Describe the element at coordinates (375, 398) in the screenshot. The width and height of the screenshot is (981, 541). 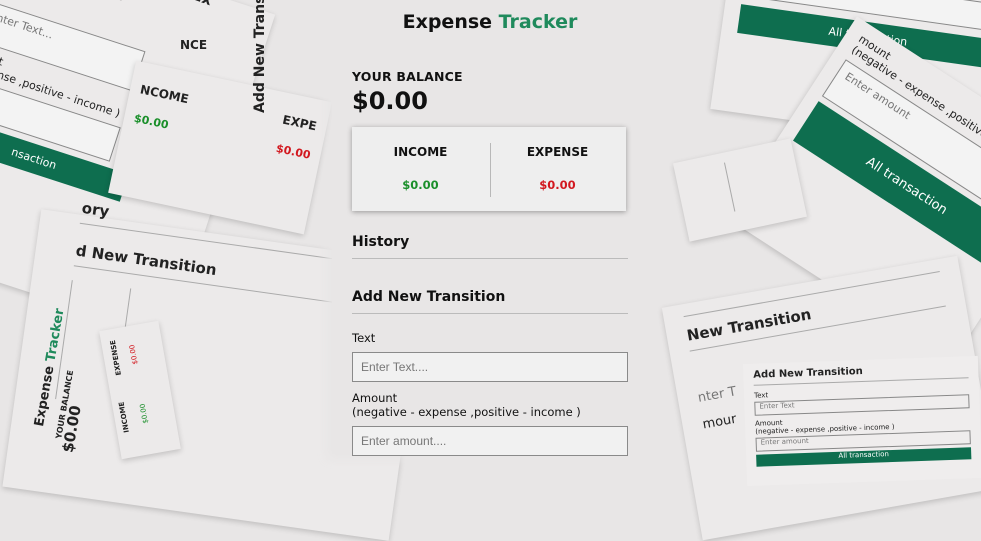
I see `amount-label: Amount` at that location.